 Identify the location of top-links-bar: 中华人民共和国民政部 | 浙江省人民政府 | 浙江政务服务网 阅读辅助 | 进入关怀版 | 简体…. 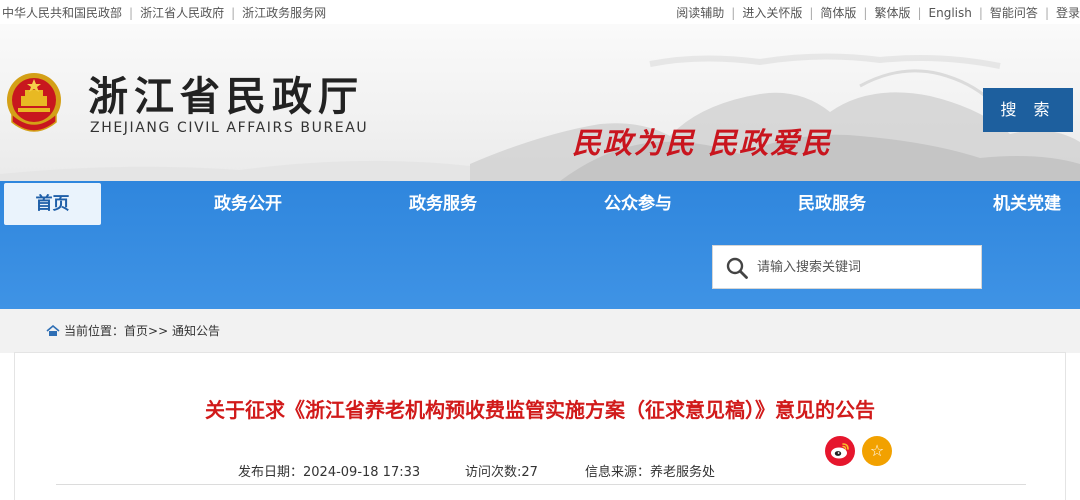
(540, 12).